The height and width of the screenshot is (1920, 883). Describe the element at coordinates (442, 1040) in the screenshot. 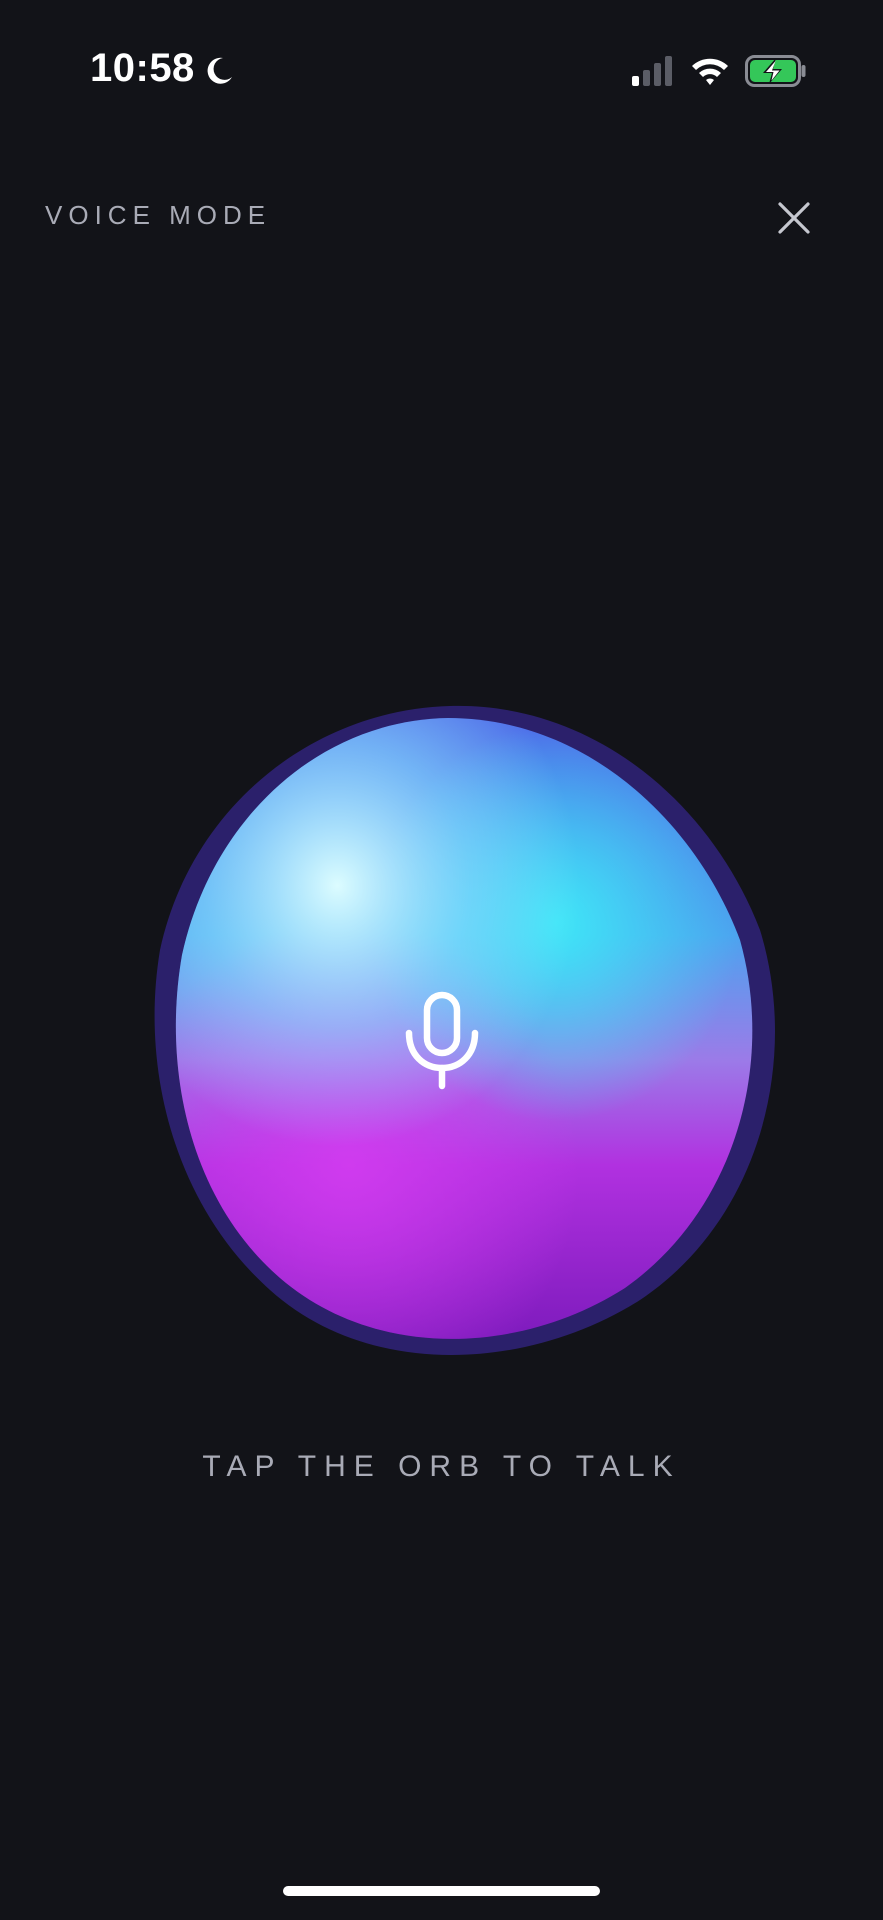

I see `microphone-icon` at that location.